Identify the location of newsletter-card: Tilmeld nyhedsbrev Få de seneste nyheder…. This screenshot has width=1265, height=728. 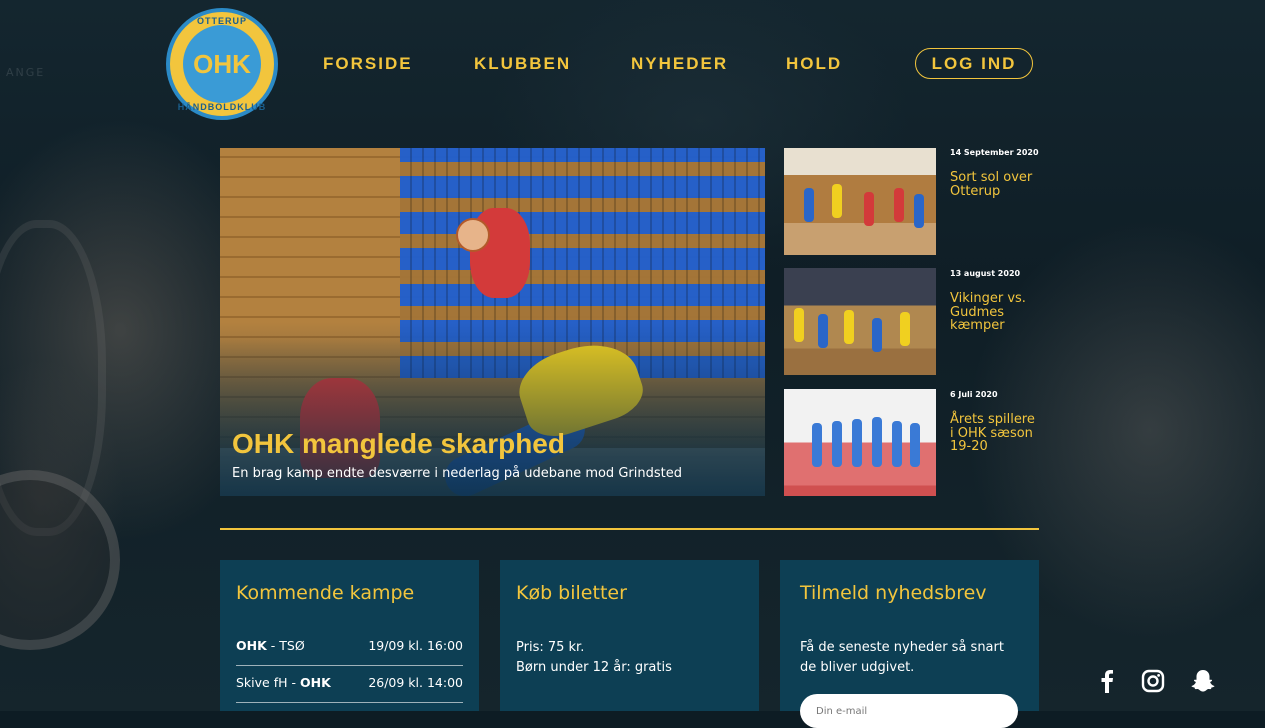
(909, 644).